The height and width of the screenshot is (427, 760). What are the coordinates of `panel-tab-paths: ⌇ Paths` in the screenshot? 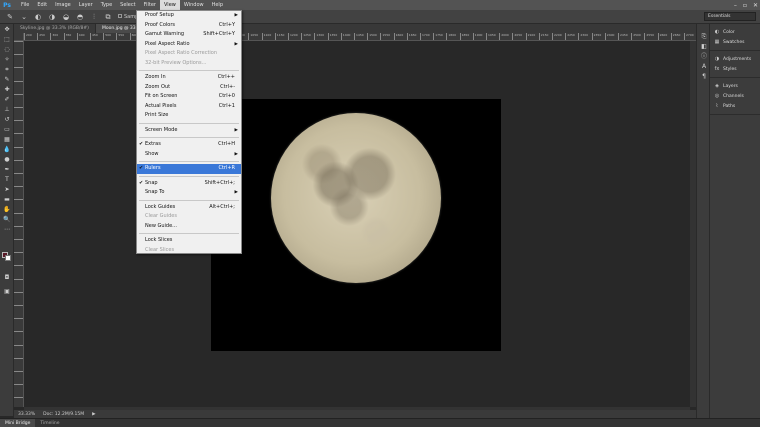 It's located at (735, 106).